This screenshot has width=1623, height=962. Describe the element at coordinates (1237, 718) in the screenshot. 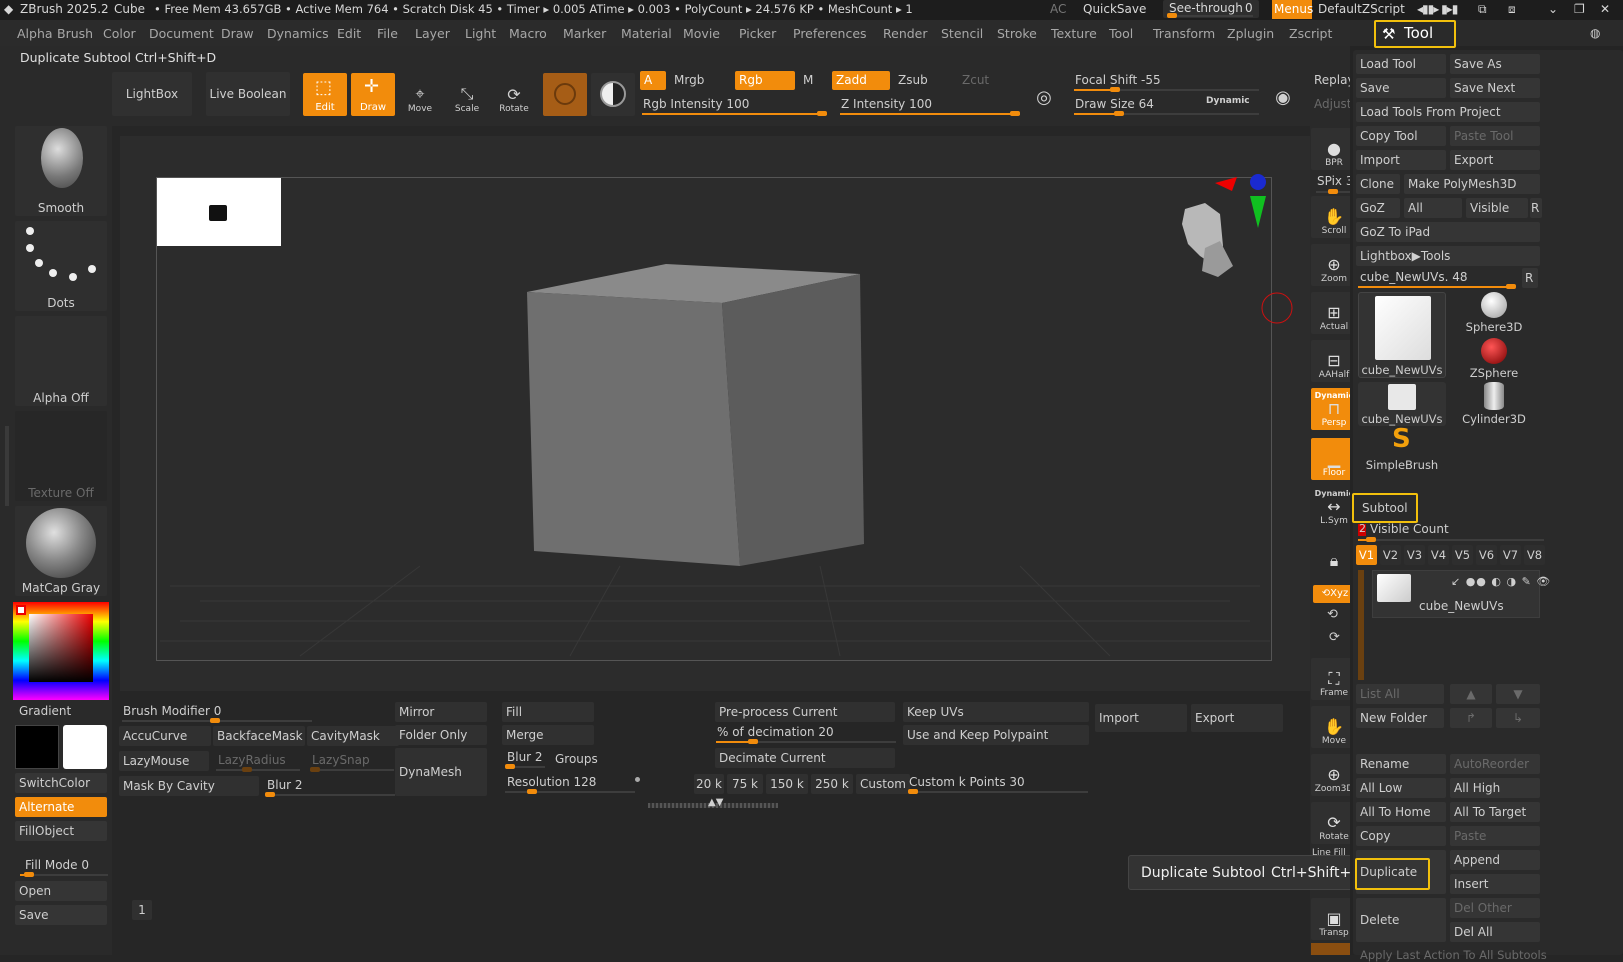

I see `export-button: Export` at that location.